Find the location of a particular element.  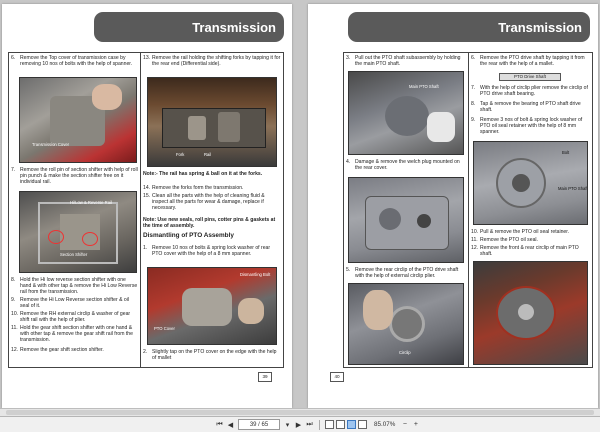

toolbar-divider is located at coordinates (319, 424).